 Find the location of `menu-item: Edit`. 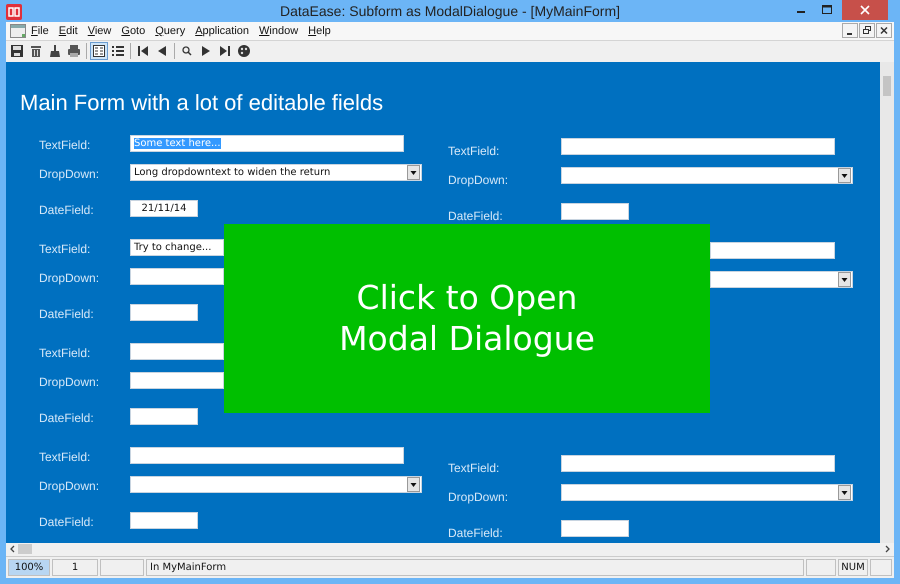

menu-item: Edit is located at coordinates (68, 30).